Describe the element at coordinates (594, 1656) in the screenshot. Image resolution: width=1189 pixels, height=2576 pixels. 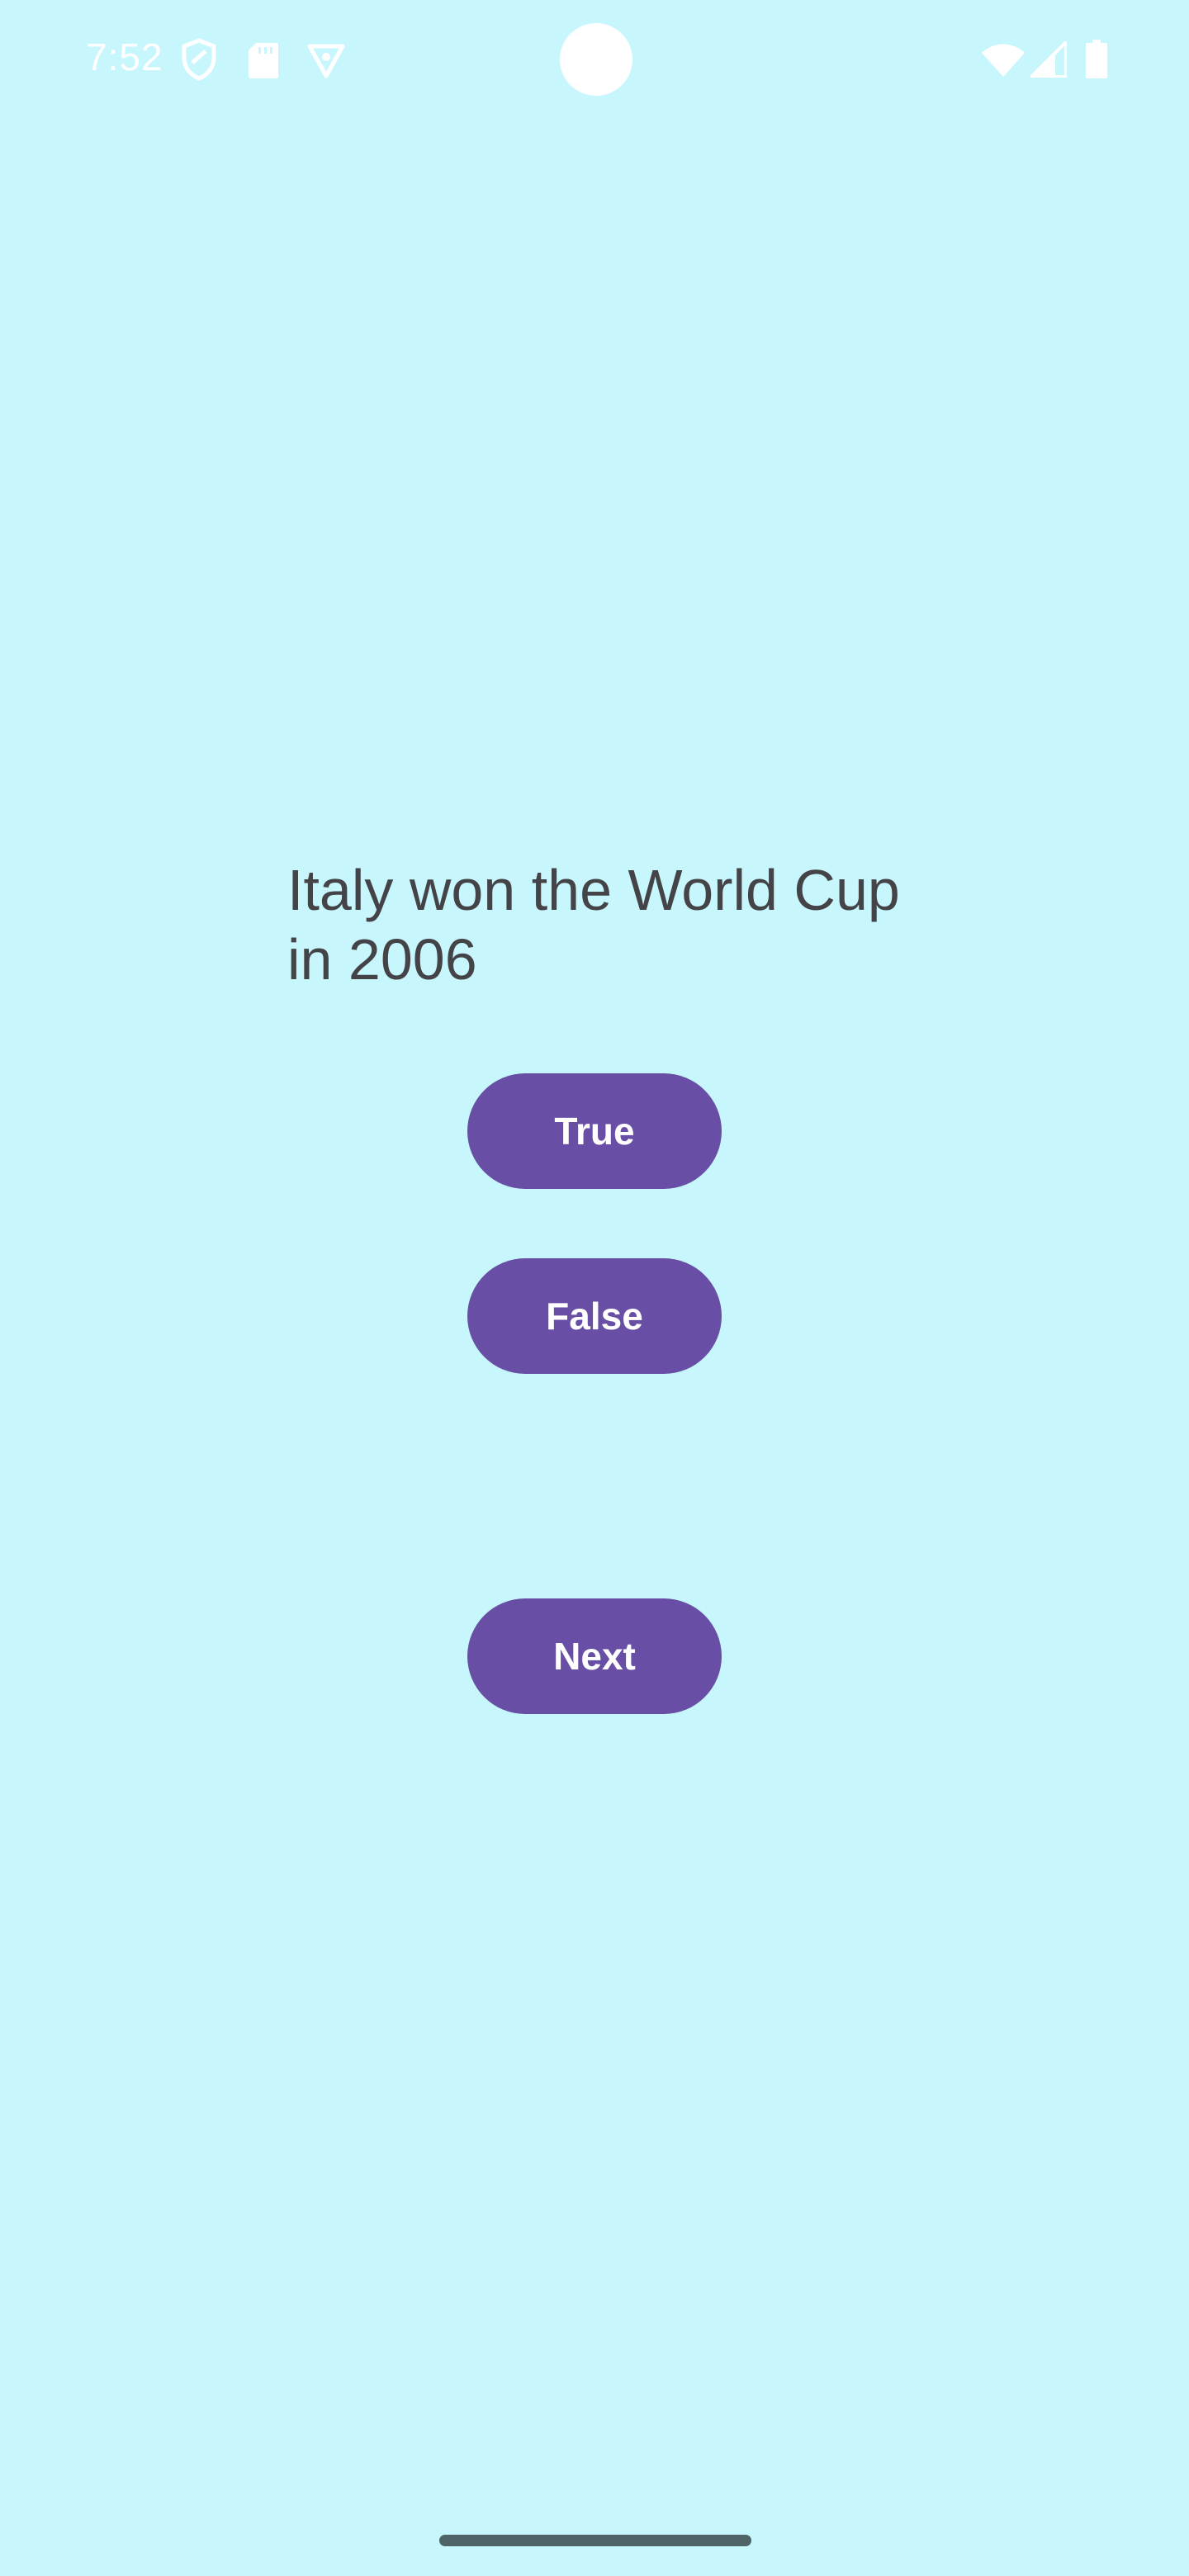
I see `next-button: Next` at that location.